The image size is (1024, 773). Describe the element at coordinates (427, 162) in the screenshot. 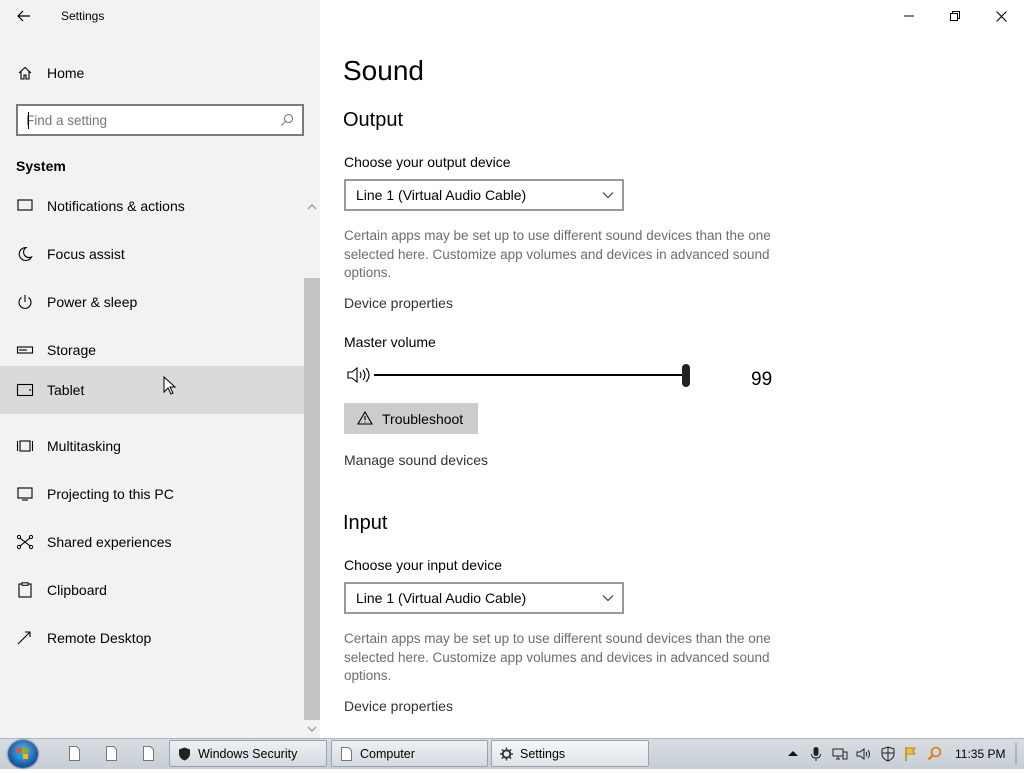

I see `output-device-label: Choose your output device` at that location.